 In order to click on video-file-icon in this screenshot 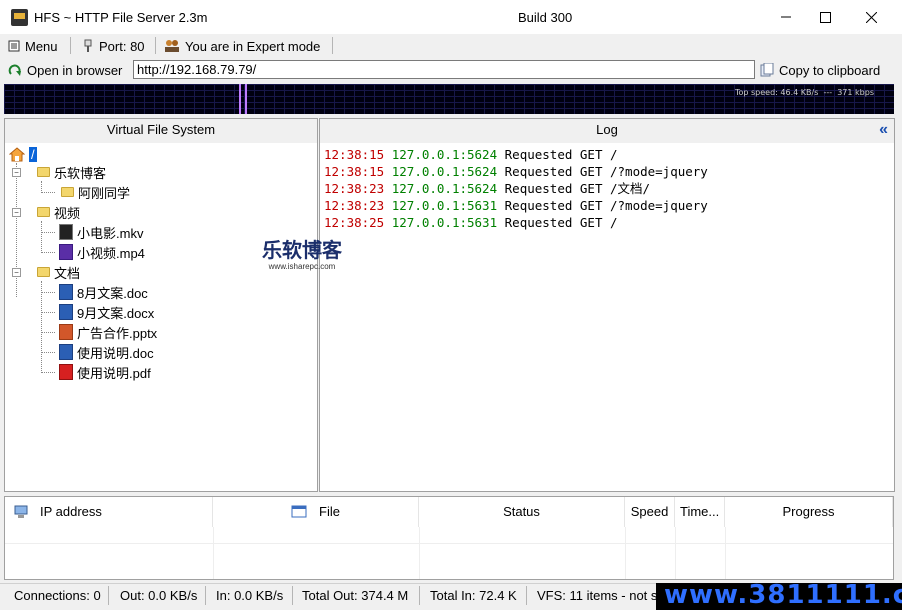, I will do `click(66, 232)`.